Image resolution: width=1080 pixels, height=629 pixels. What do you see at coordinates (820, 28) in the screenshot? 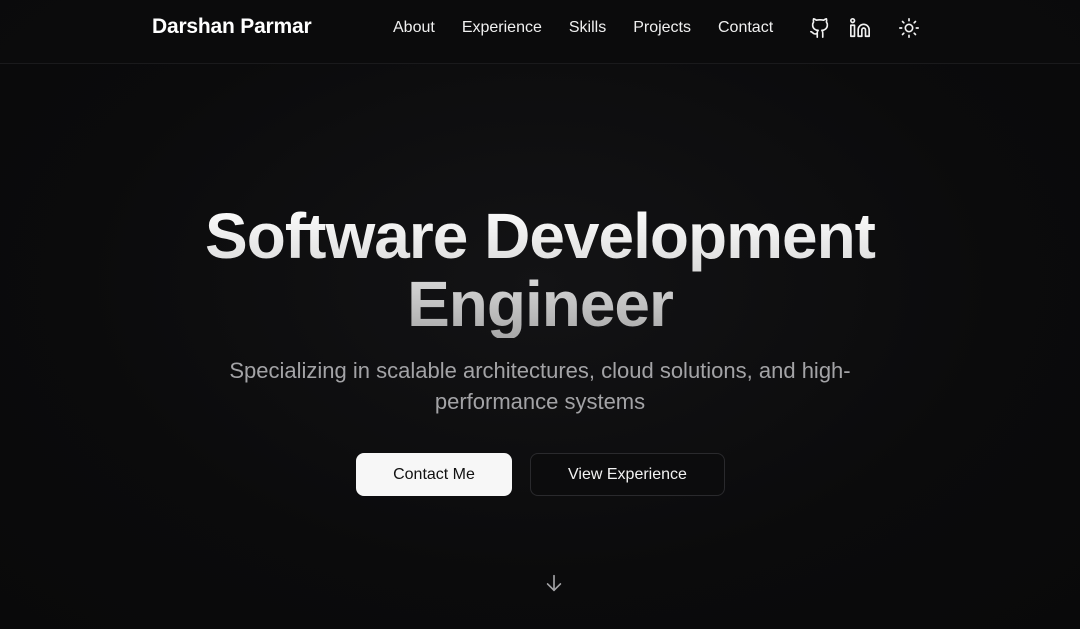
I see `github-icon` at bounding box center [820, 28].